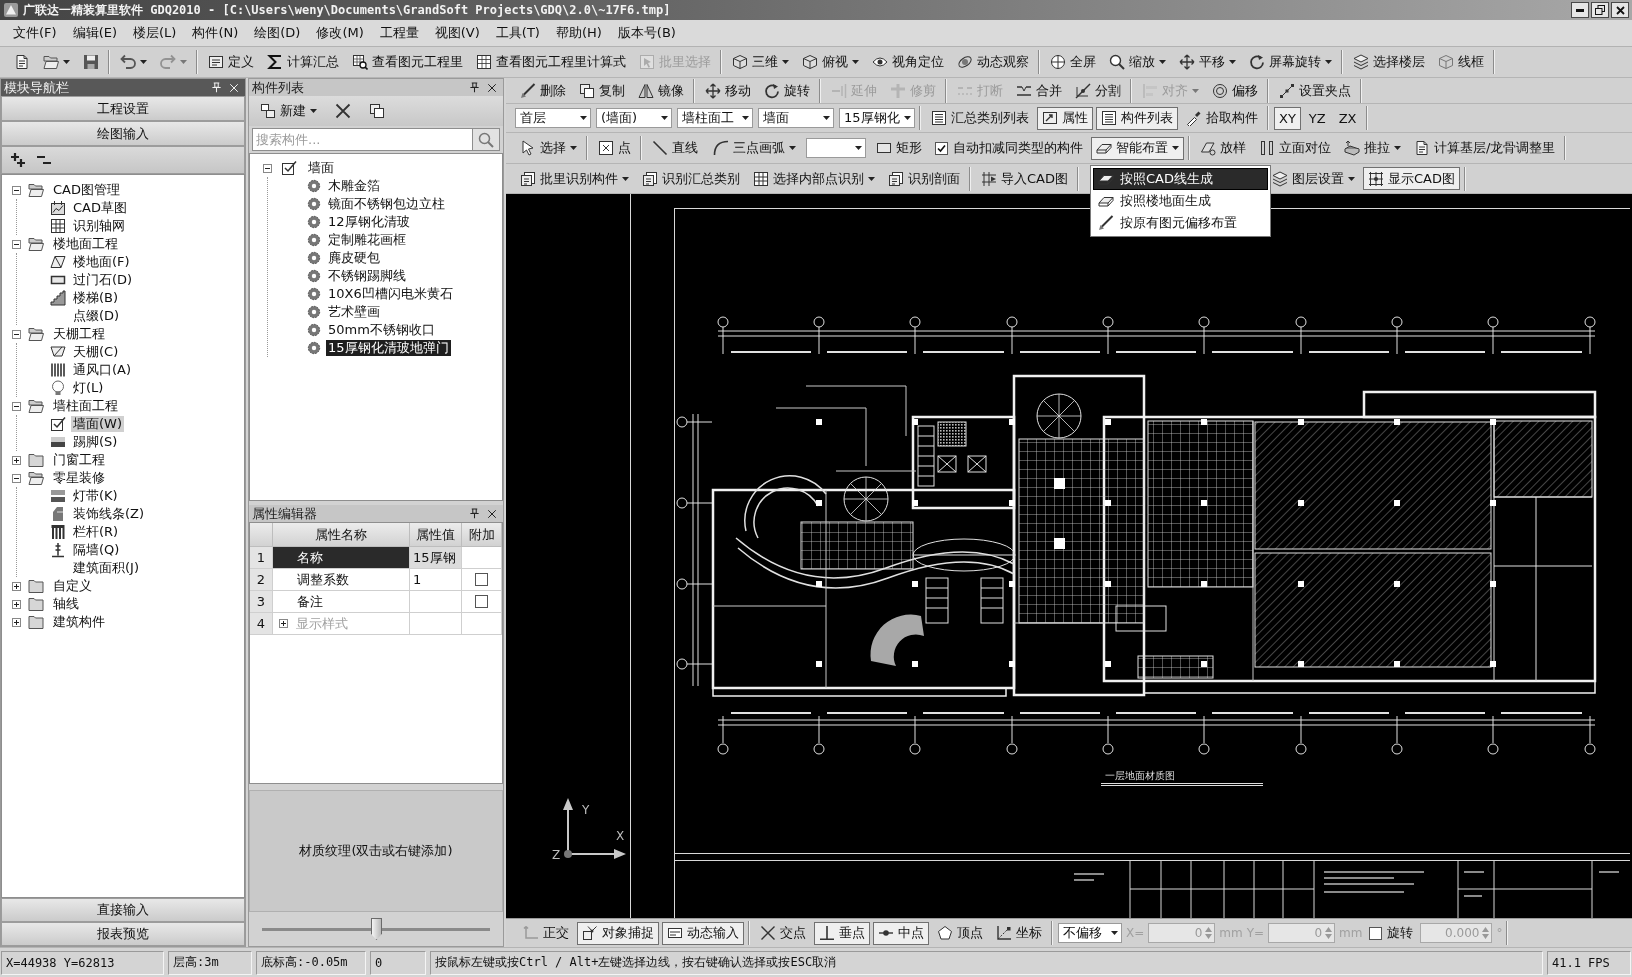 The image size is (1632, 977). Describe the element at coordinates (1137, 148) in the screenshot. I see `toolbar-button: 智能布置` at that location.